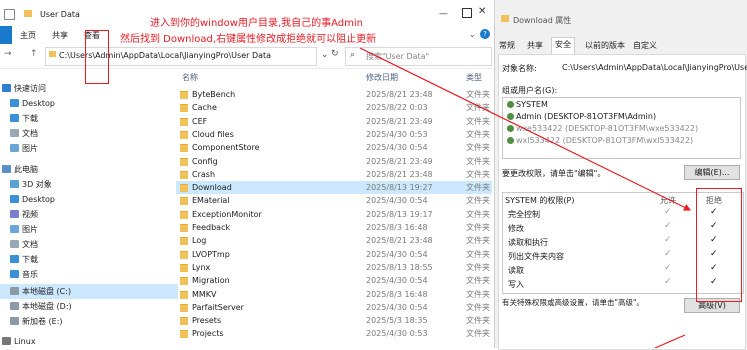 Image resolution: width=747 pixels, height=350 pixels. Describe the element at coordinates (248, 39) in the screenshot. I see `annotation-line-2: 然后找到 Download,右键属性修改成拒绝就可以阻止更新` at that location.